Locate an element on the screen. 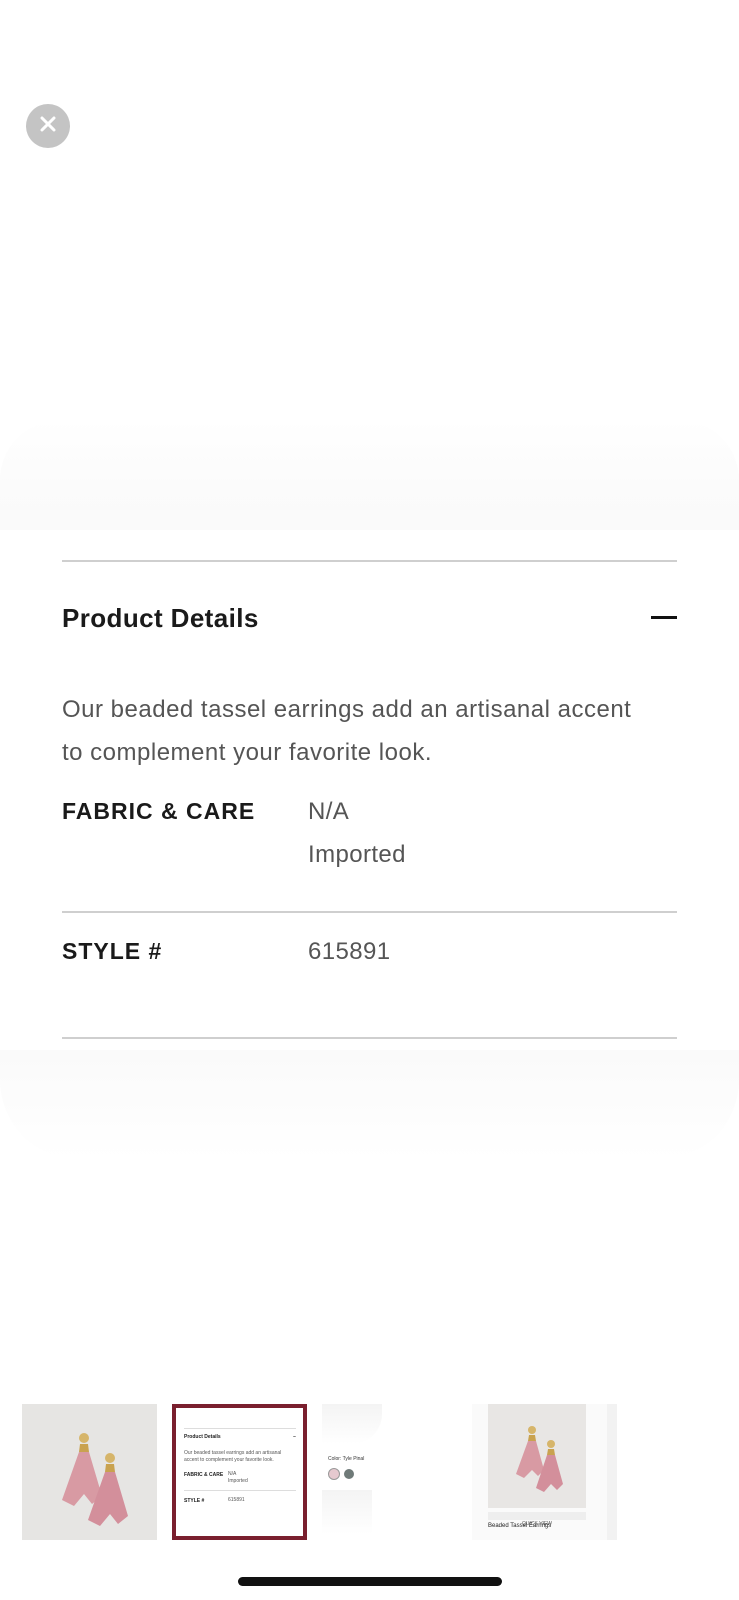  fabric-care-value: N/A is located at coordinates (329, 811).